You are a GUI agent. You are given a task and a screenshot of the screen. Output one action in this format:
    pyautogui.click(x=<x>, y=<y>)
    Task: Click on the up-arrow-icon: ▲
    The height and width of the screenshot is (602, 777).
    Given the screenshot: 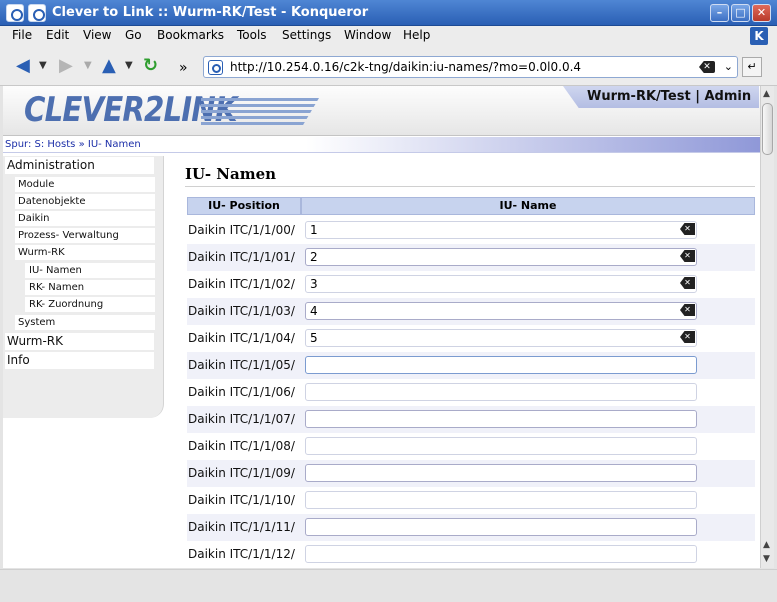 What is the action you would take?
    pyautogui.click(x=109, y=66)
    